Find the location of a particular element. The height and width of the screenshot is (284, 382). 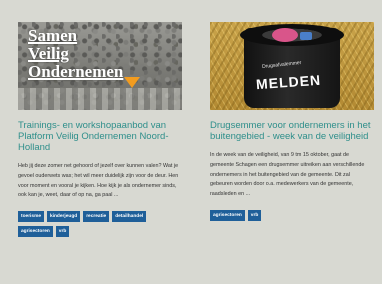

bucket-item is located at coordinates (306, 36).